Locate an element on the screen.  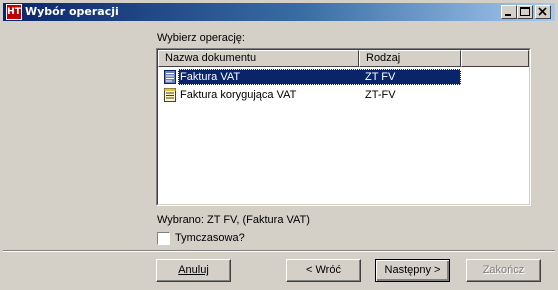
cancel-button: Anuluj is located at coordinates (193, 270).